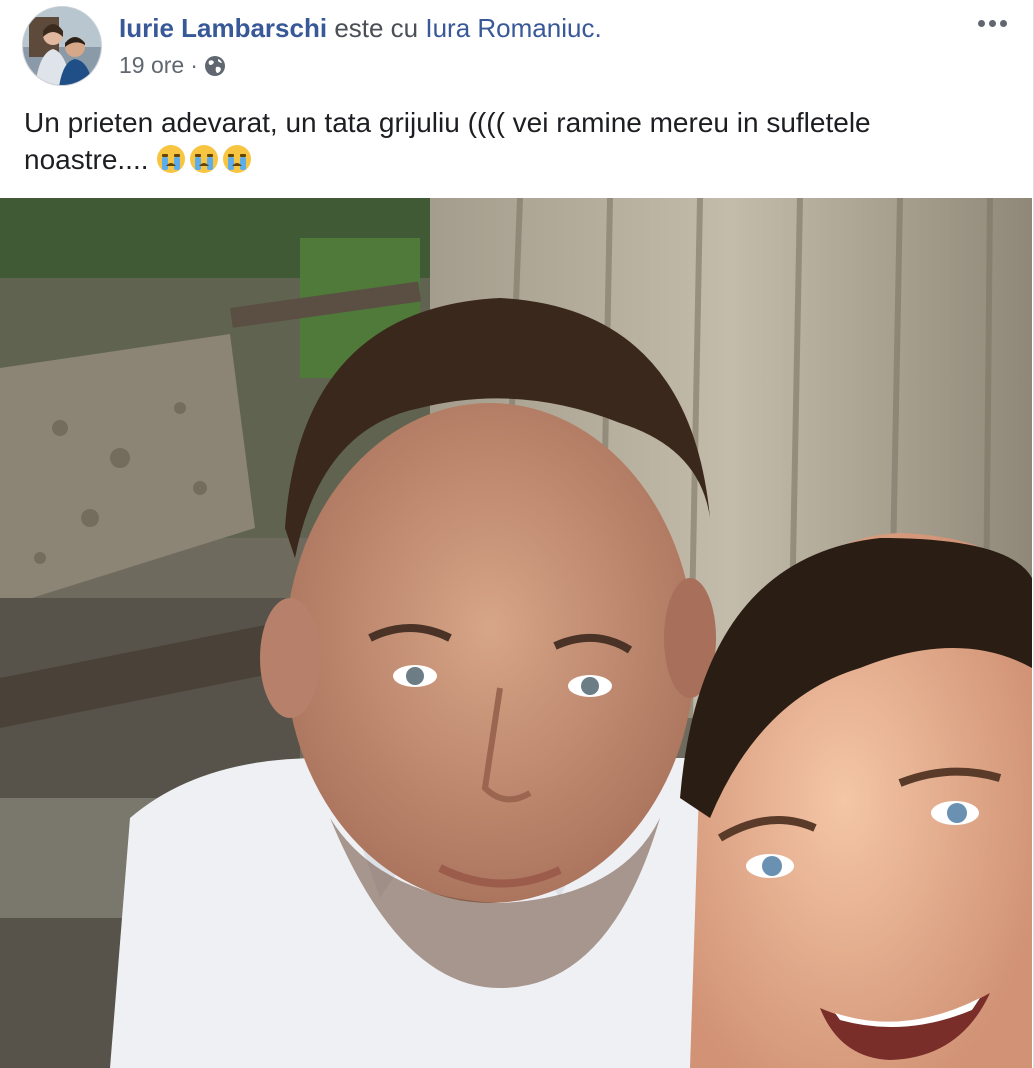  I want to click on author-line: Iurie Lambarschi este cu Iura Romaniuc., so click(360, 28).